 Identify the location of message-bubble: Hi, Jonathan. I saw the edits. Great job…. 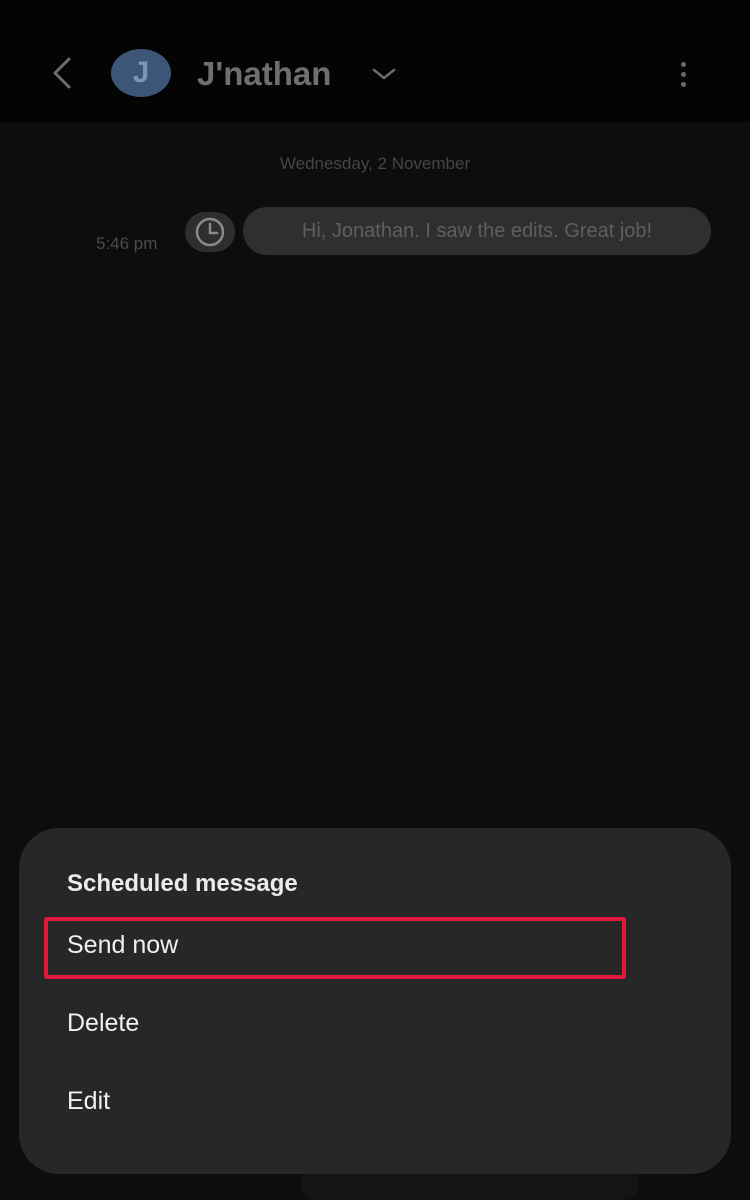
(477, 231).